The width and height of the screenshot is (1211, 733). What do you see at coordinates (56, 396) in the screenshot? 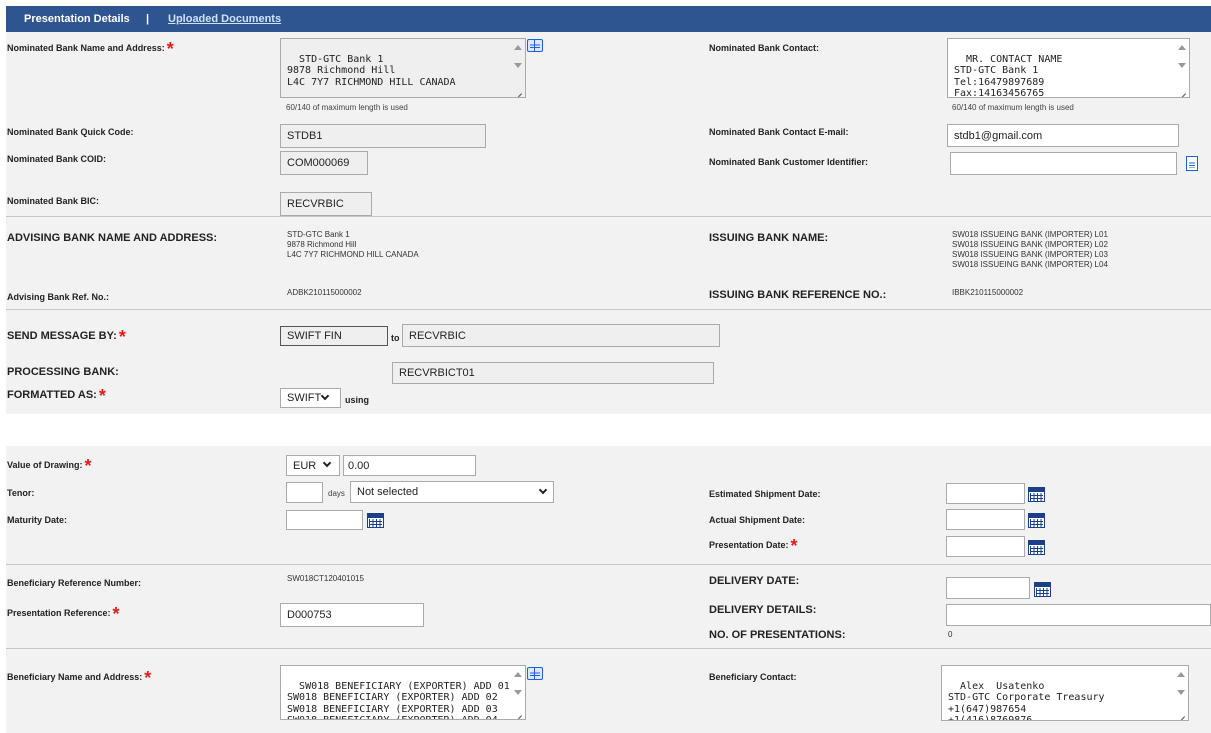
I see `formatted-as-label: FORMATTED AS: *` at bounding box center [56, 396].